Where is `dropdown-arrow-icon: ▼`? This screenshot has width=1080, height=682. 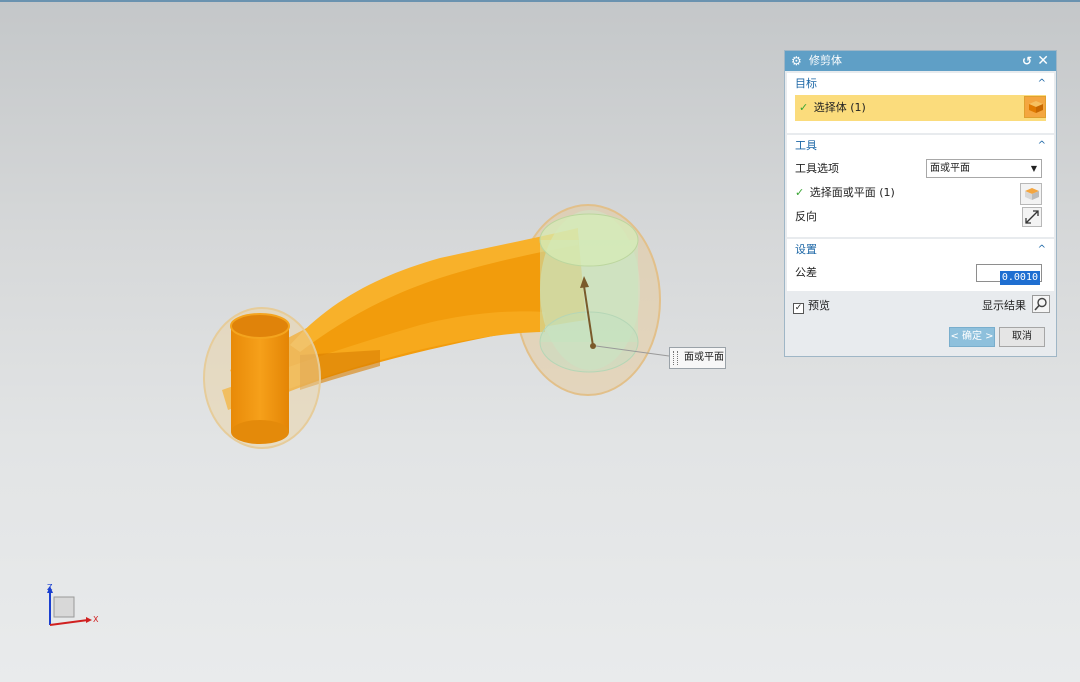 dropdown-arrow-icon: ▼ is located at coordinates (1034, 168).